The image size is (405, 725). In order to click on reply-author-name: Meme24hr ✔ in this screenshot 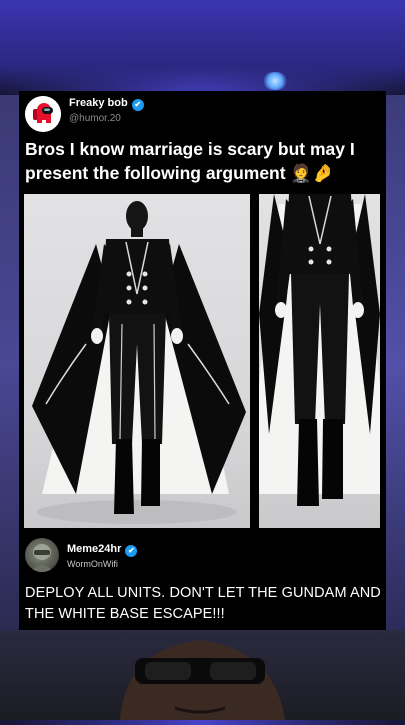, I will do `click(102, 550)`.